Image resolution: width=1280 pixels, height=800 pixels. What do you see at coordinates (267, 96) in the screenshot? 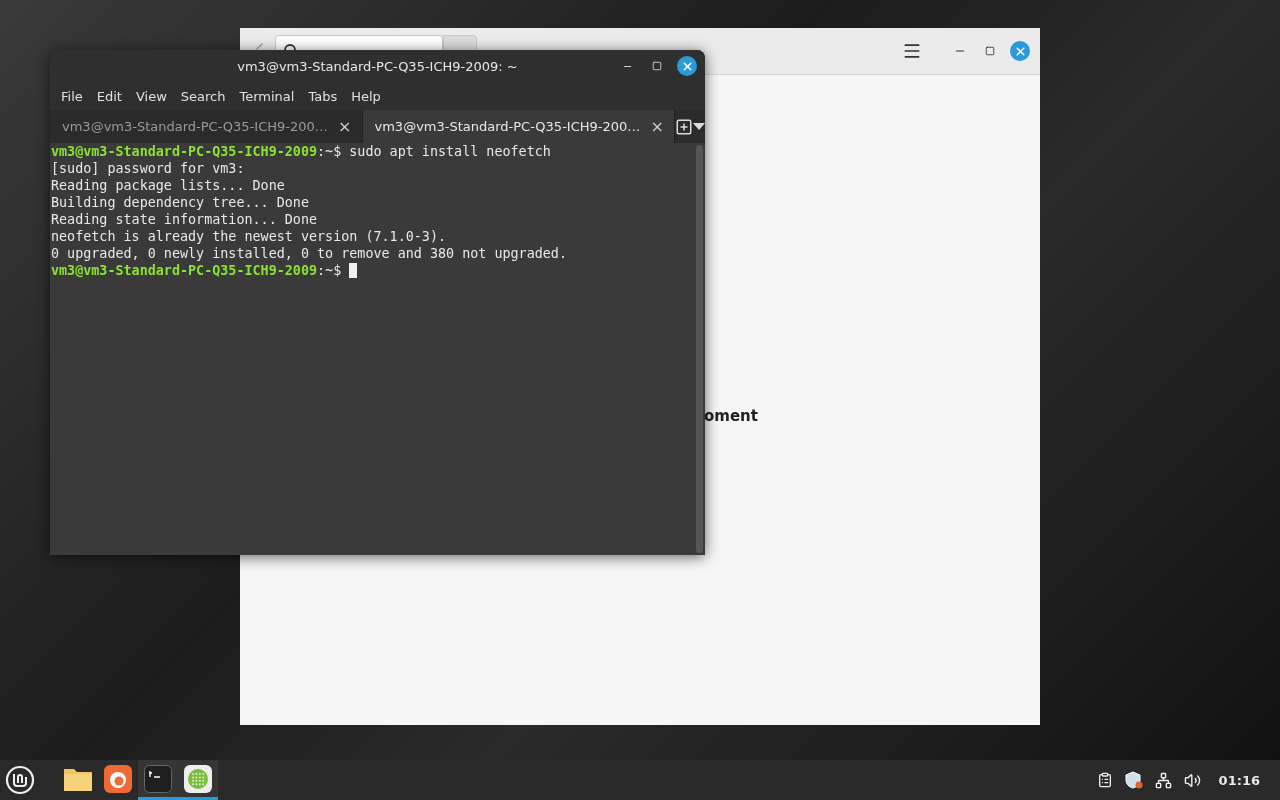
I see `menu-item: Terminal` at bounding box center [267, 96].